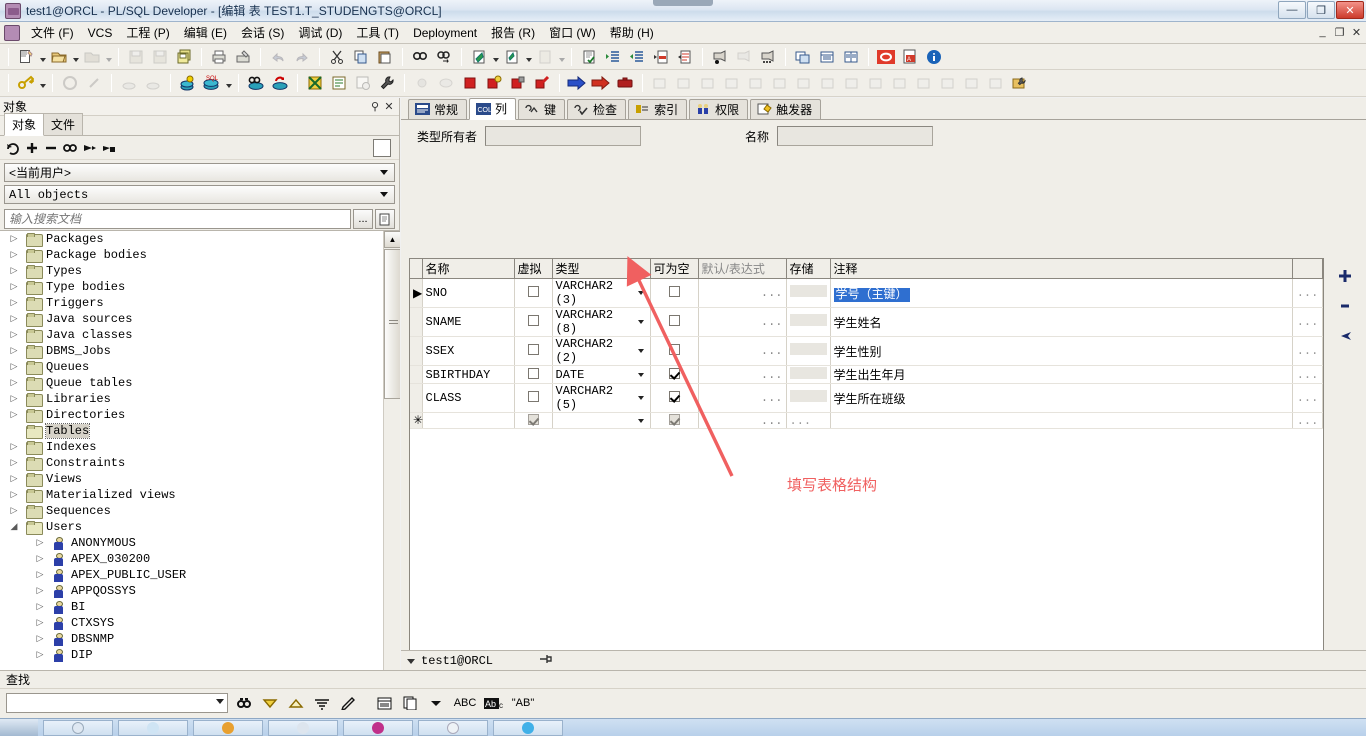 The width and height of the screenshot is (1366, 736). What do you see at coordinates (136, 57) in the screenshot?
I see `save-icon` at bounding box center [136, 57].